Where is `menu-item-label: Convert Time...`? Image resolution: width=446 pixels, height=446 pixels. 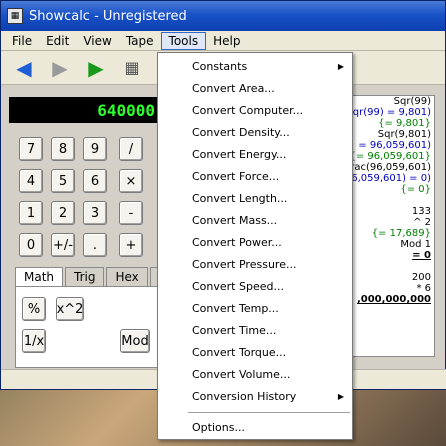 menu-item-label: Convert Time... is located at coordinates (234, 330).